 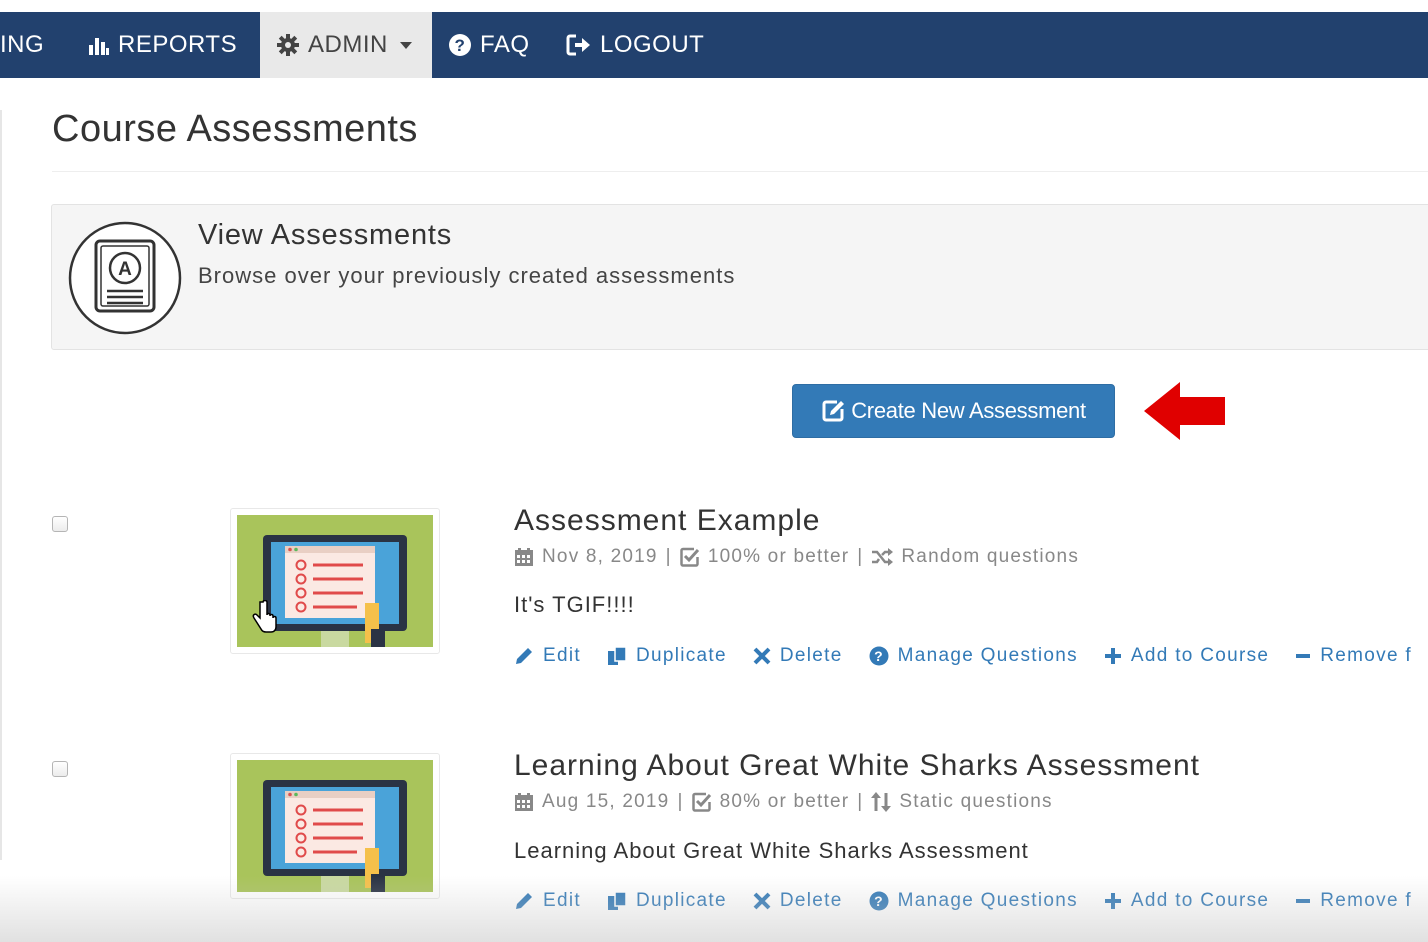 What do you see at coordinates (740, 171) in the screenshot?
I see `title-divider` at bounding box center [740, 171].